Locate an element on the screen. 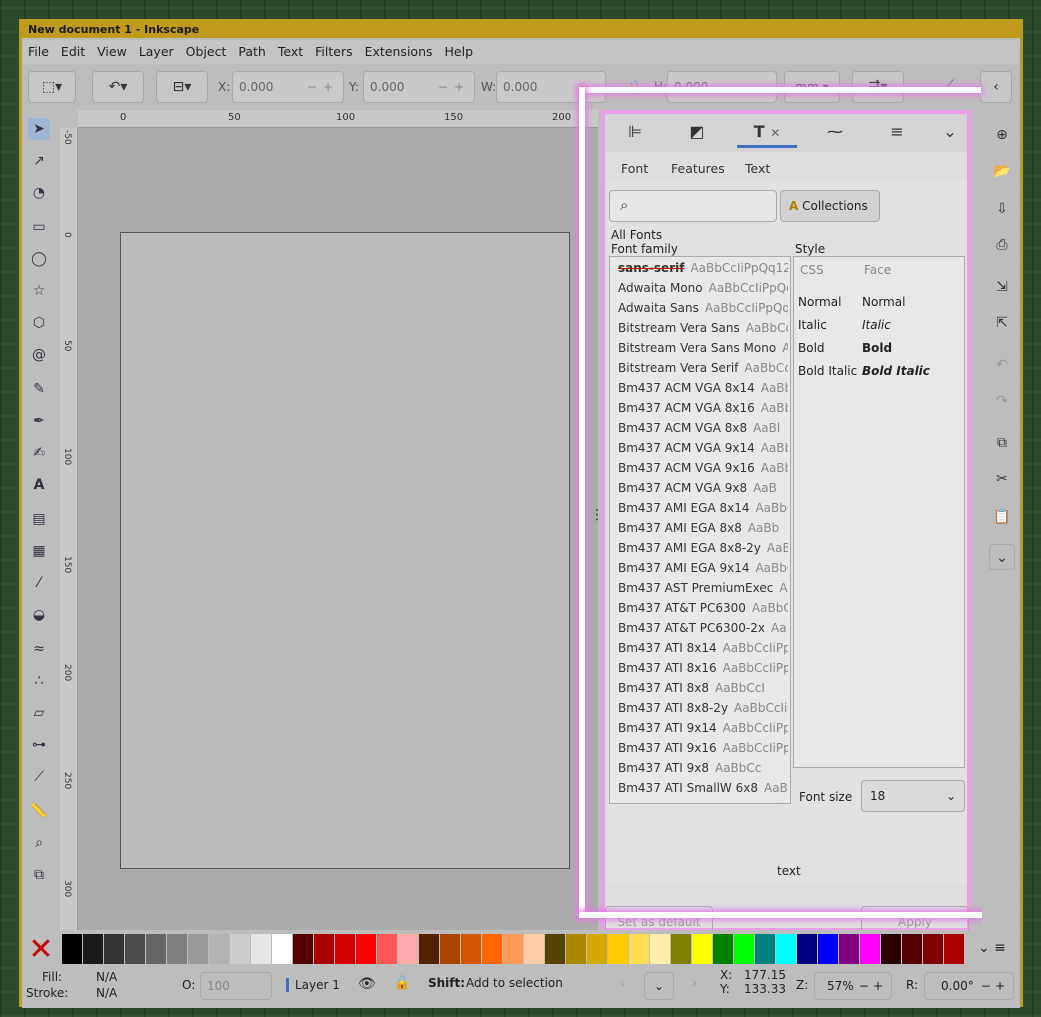 This screenshot has height=1017, width=1041. more-tabs-button: ⌄ is located at coordinates (950, 133).